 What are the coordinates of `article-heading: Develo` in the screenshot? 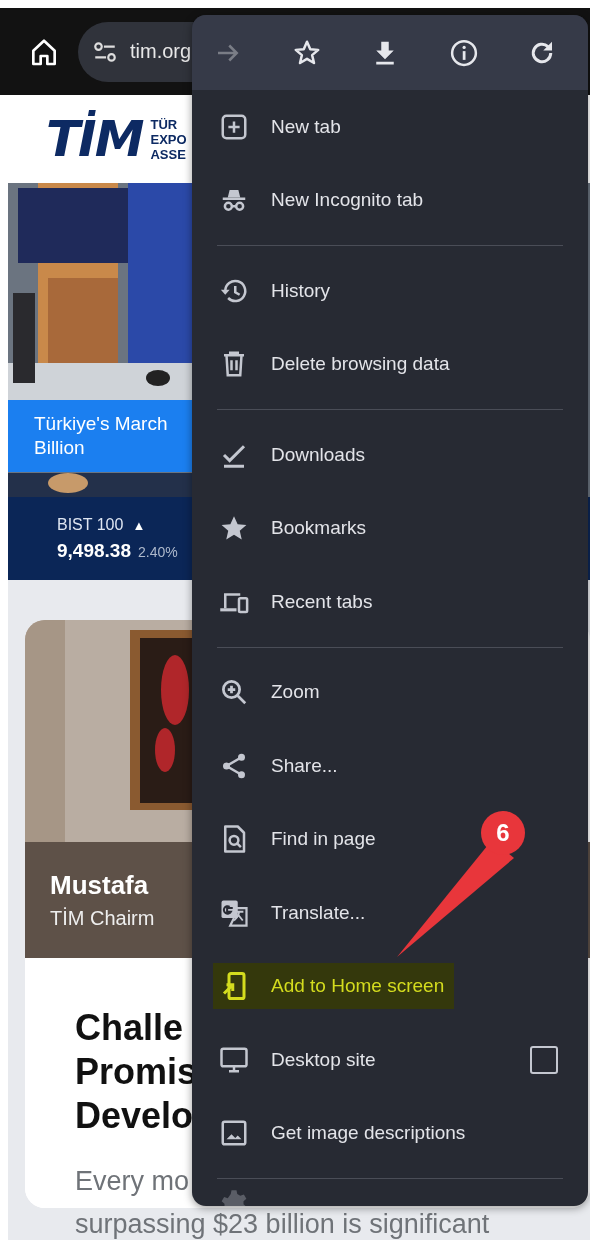 It's located at (134, 1116).